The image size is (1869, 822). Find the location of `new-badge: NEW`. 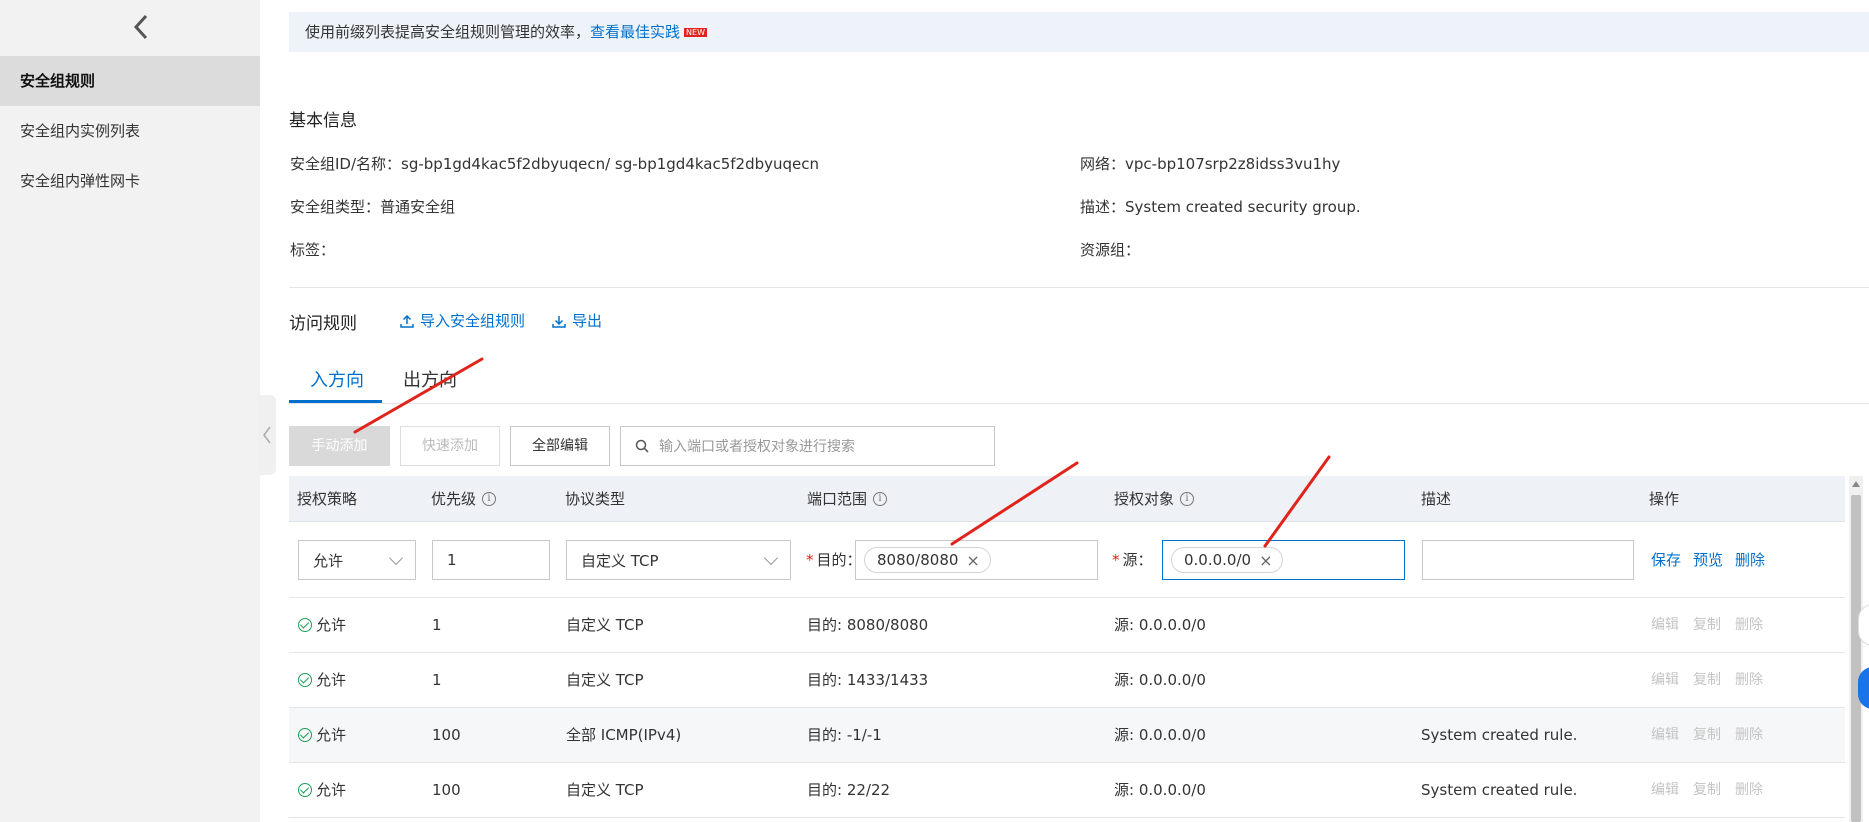

new-badge: NEW is located at coordinates (695, 32).